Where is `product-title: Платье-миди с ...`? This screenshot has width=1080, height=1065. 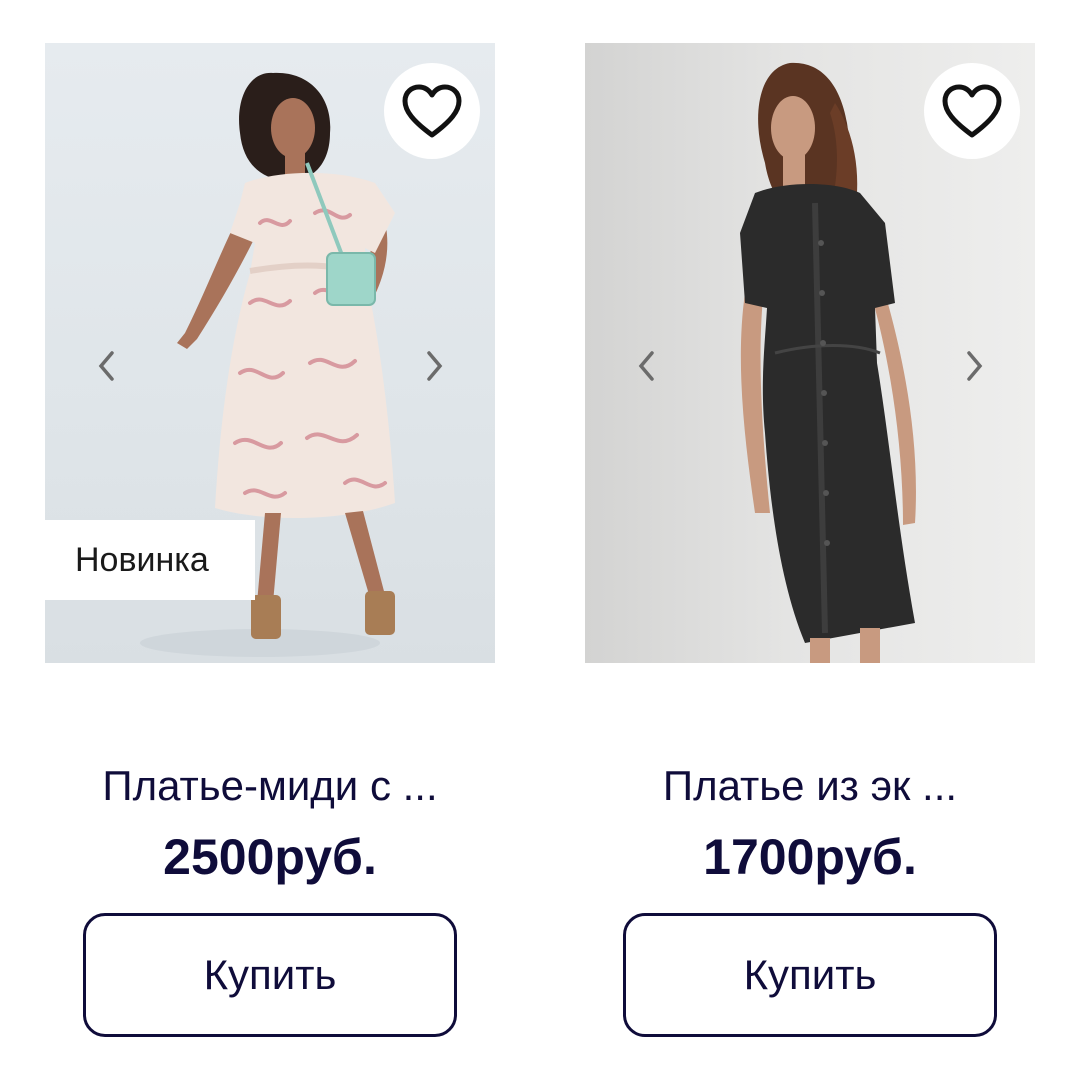
product-title: Платье-миди с ... is located at coordinates (270, 786).